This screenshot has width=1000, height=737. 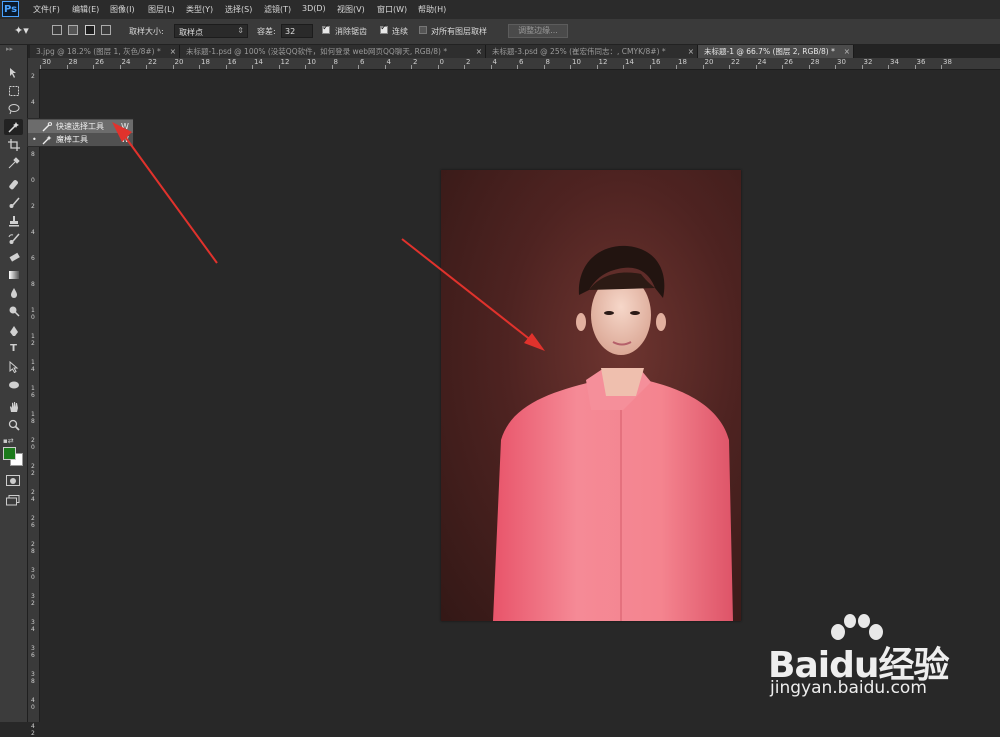 What do you see at coordinates (868, 659) in the screenshot?
I see `baidu-jingyan-watermark: Baidu经验 jingyan.baidu.com` at bounding box center [868, 659].